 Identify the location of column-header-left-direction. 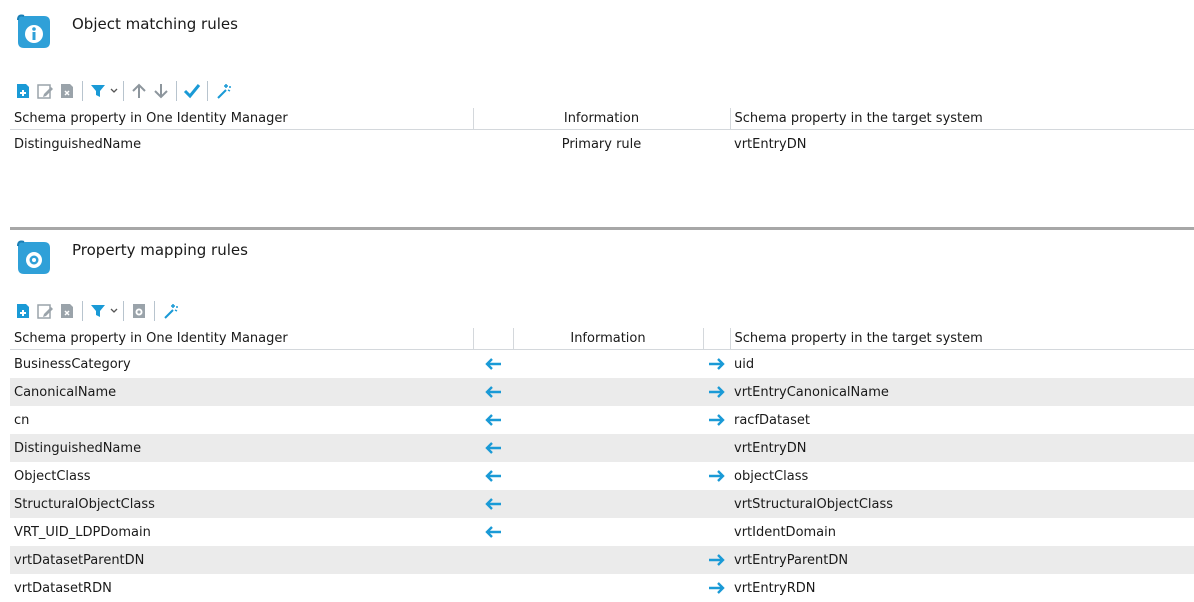
(493, 339).